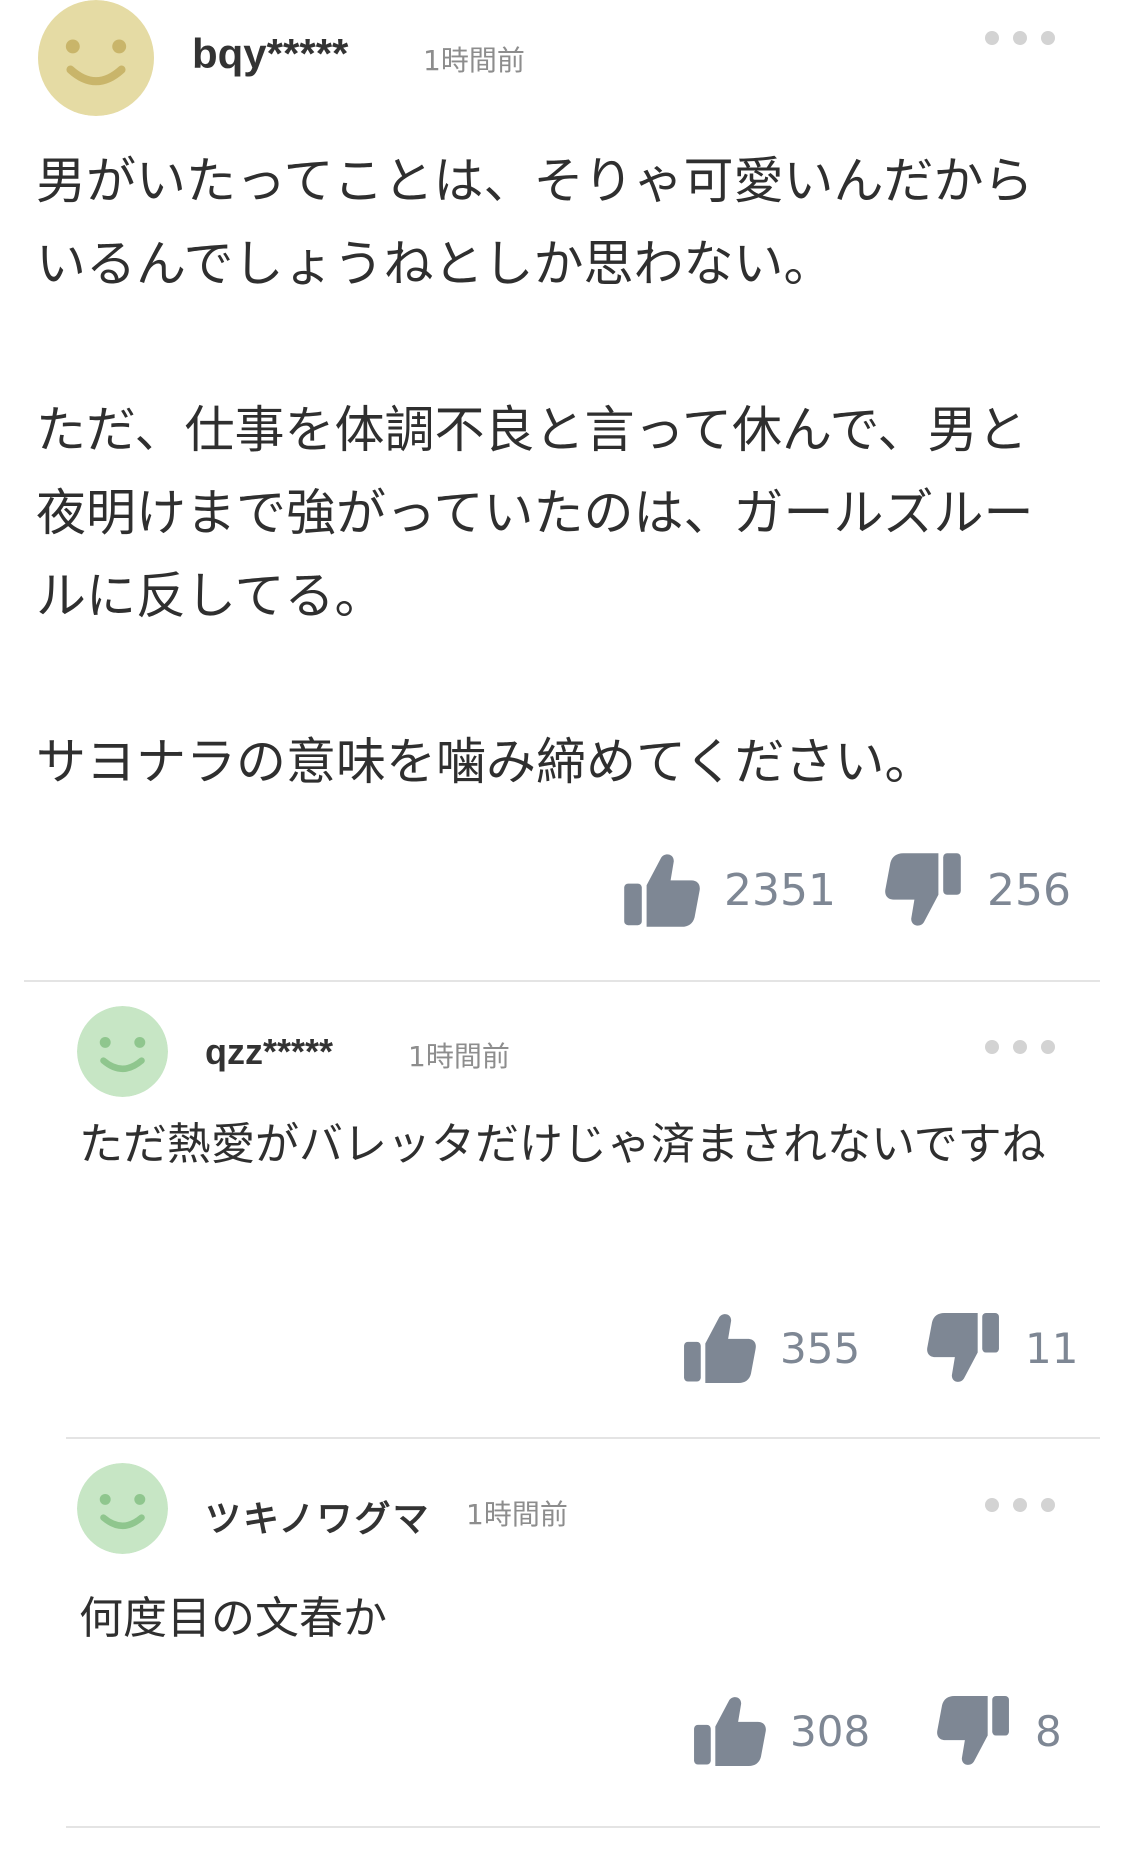 This screenshot has height=1850, width=1125. Describe the element at coordinates (233, 1618) in the screenshot. I see `comment-paragraph: 何度目の文春か` at that location.